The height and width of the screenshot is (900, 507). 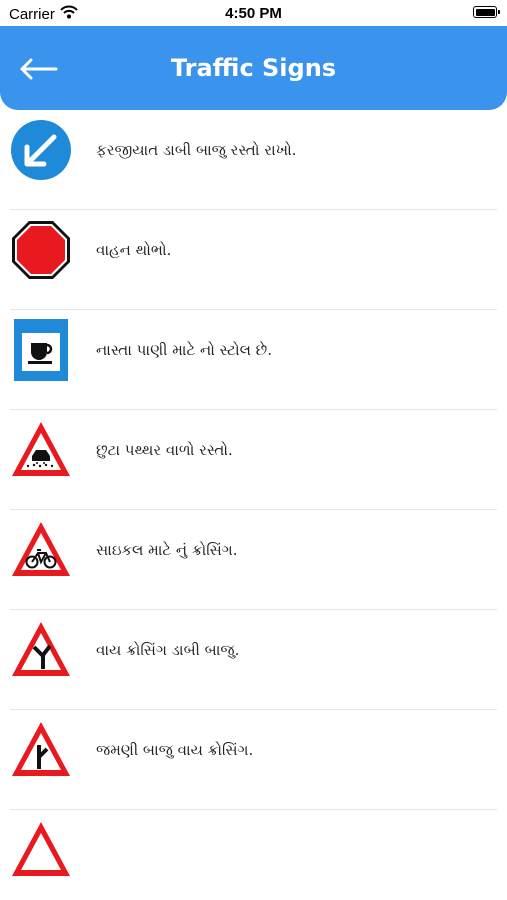 What do you see at coordinates (253, 560) in the screenshot?
I see `list-item: સાઇકલ માટે નું ક્રોસિંગ.` at bounding box center [253, 560].